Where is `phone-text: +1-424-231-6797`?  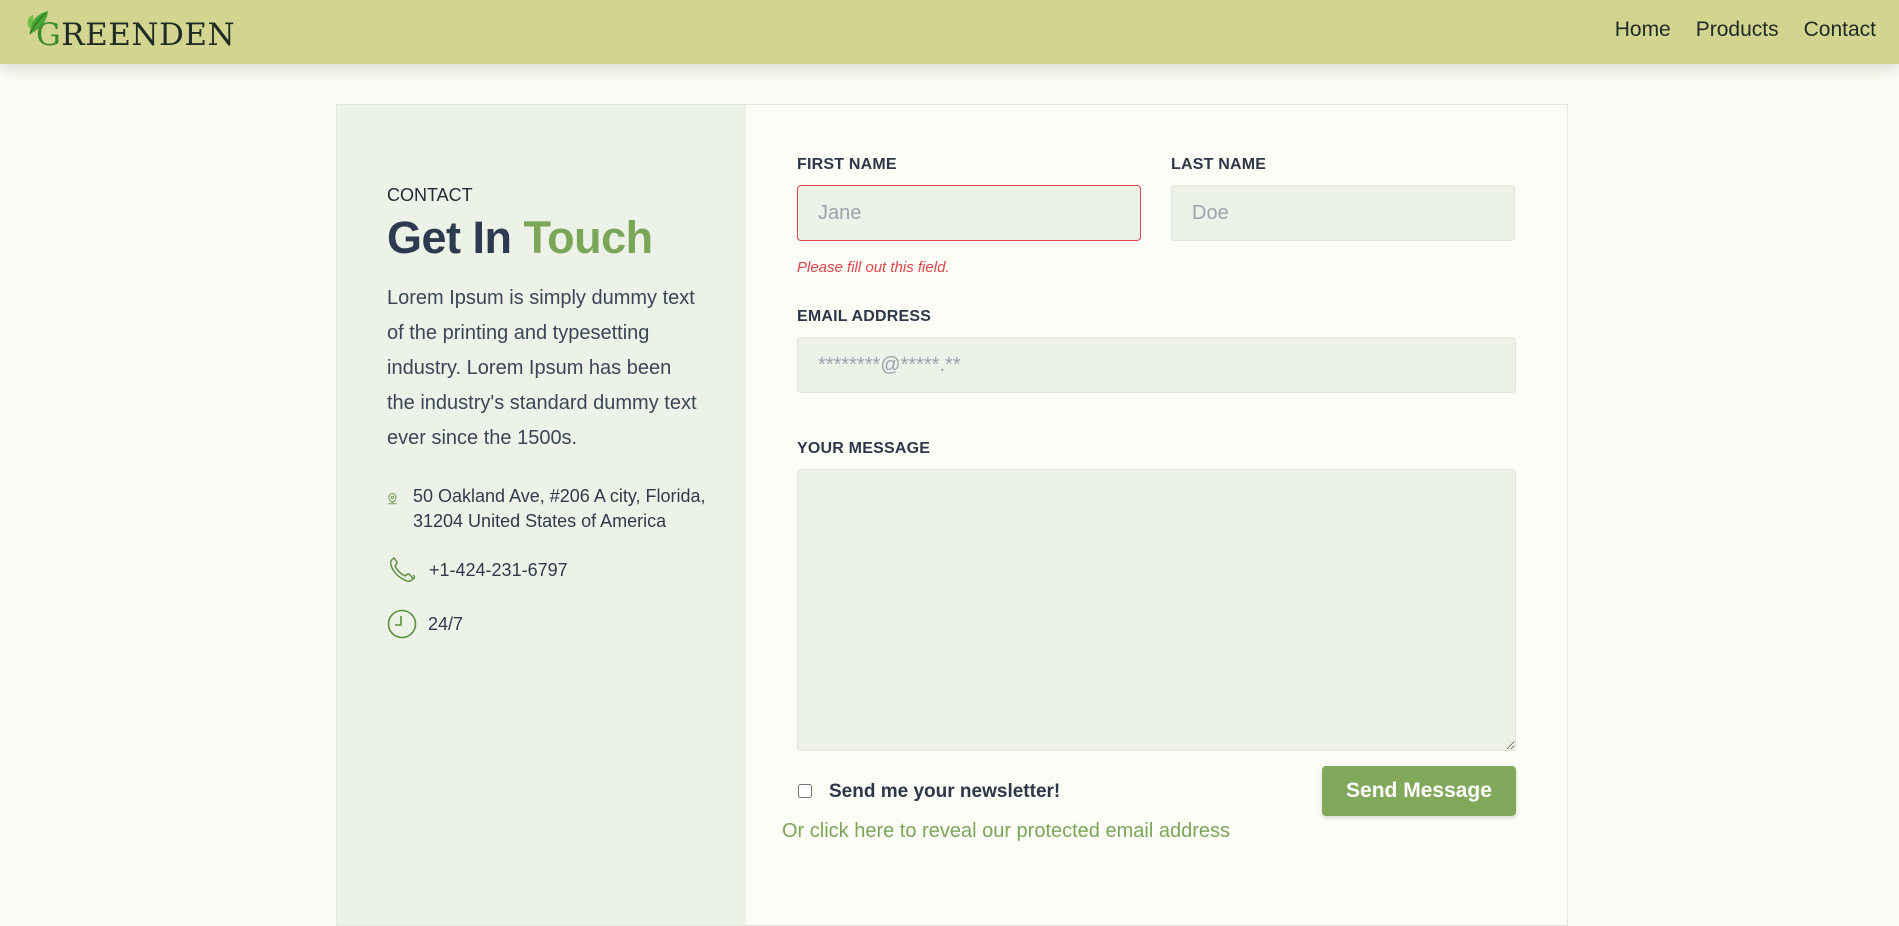
phone-text: +1-424-231-6797 is located at coordinates (498, 570).